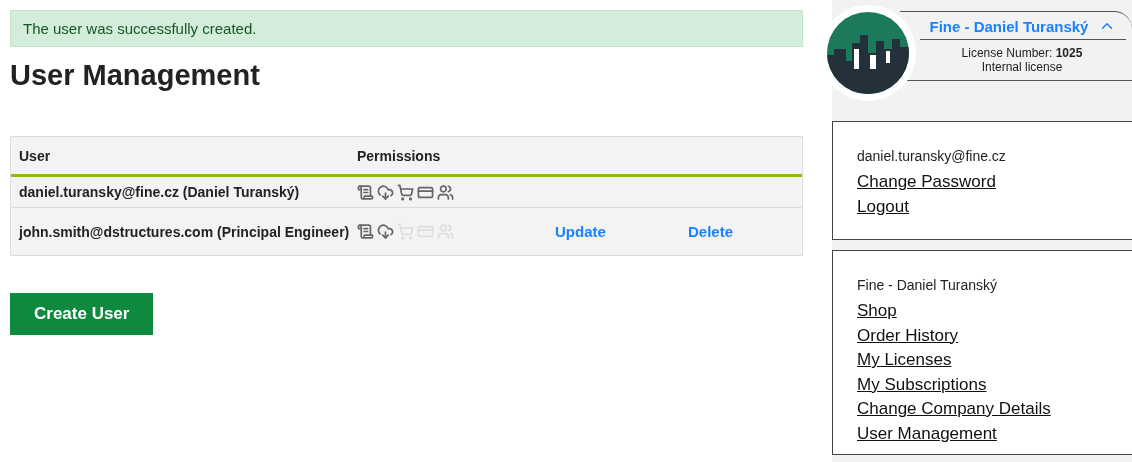  Describe the element at coordinates (932, 156) in the screenshot. I see `account-email: daniel.turansky@fine.cz` at that location.